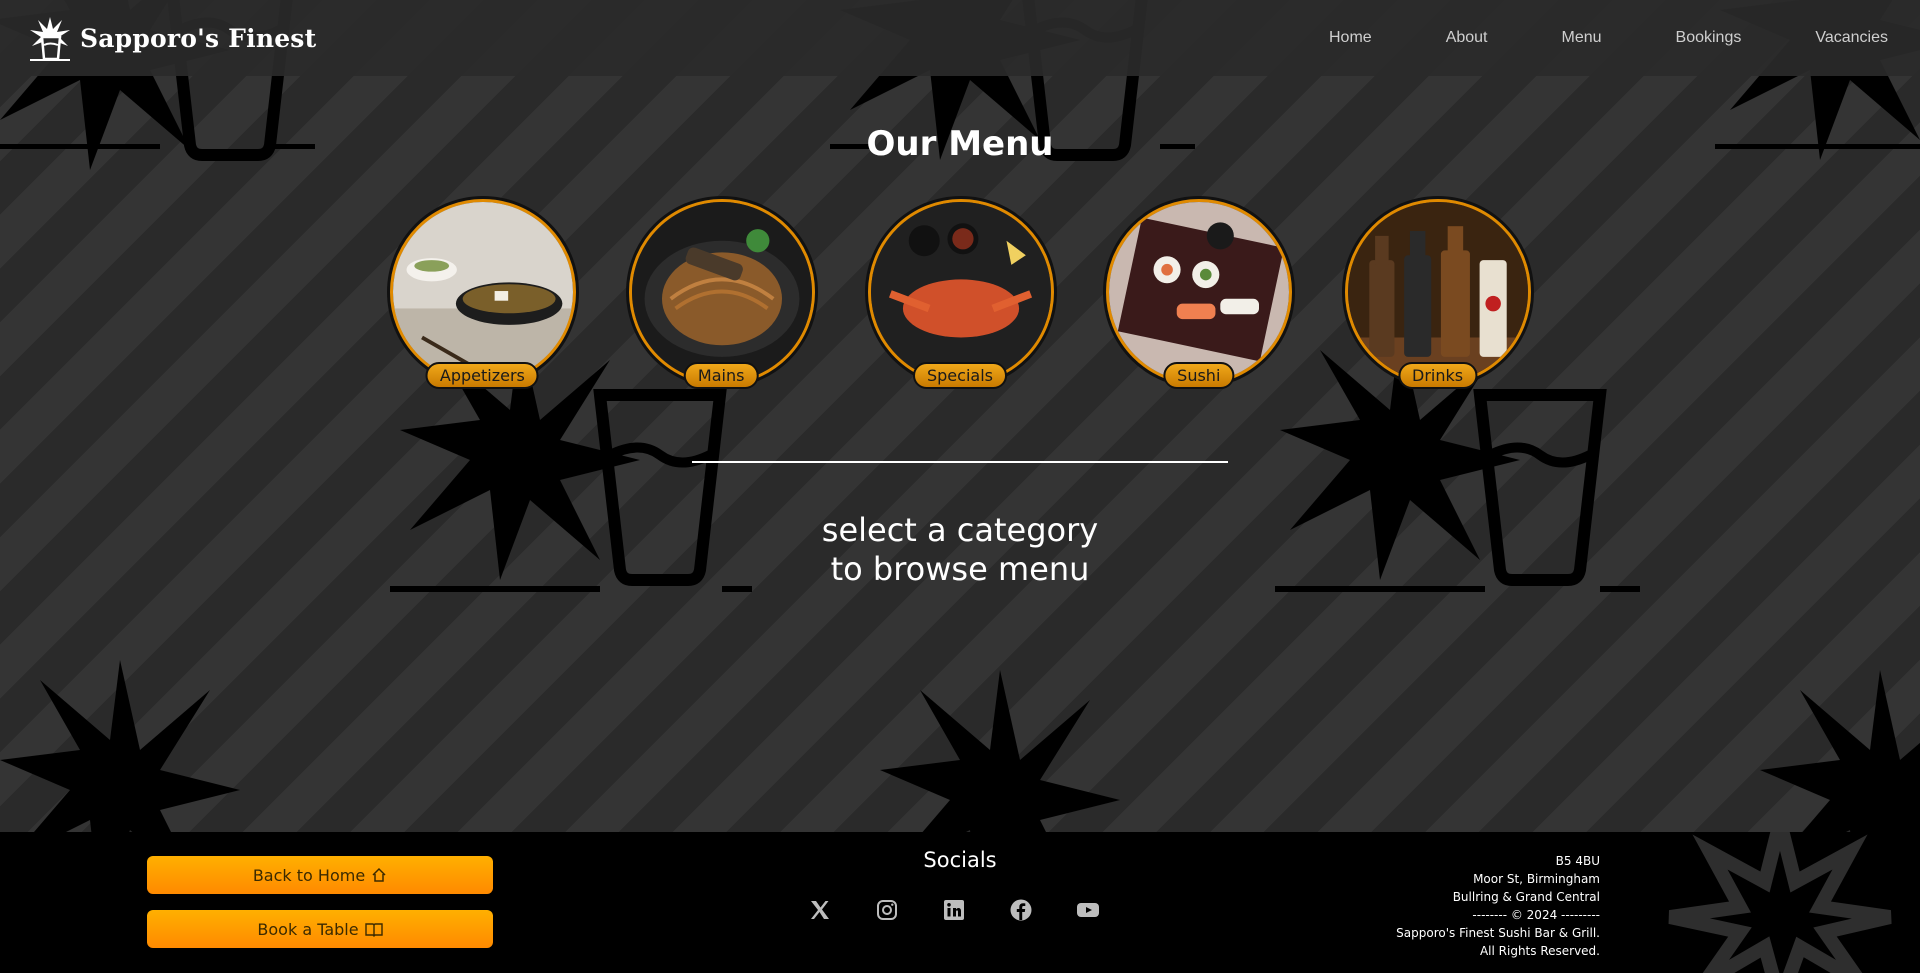 This screenshot has height=973, width=1920. I want to click on prompt-line-1: select a category, so click(960, 530).